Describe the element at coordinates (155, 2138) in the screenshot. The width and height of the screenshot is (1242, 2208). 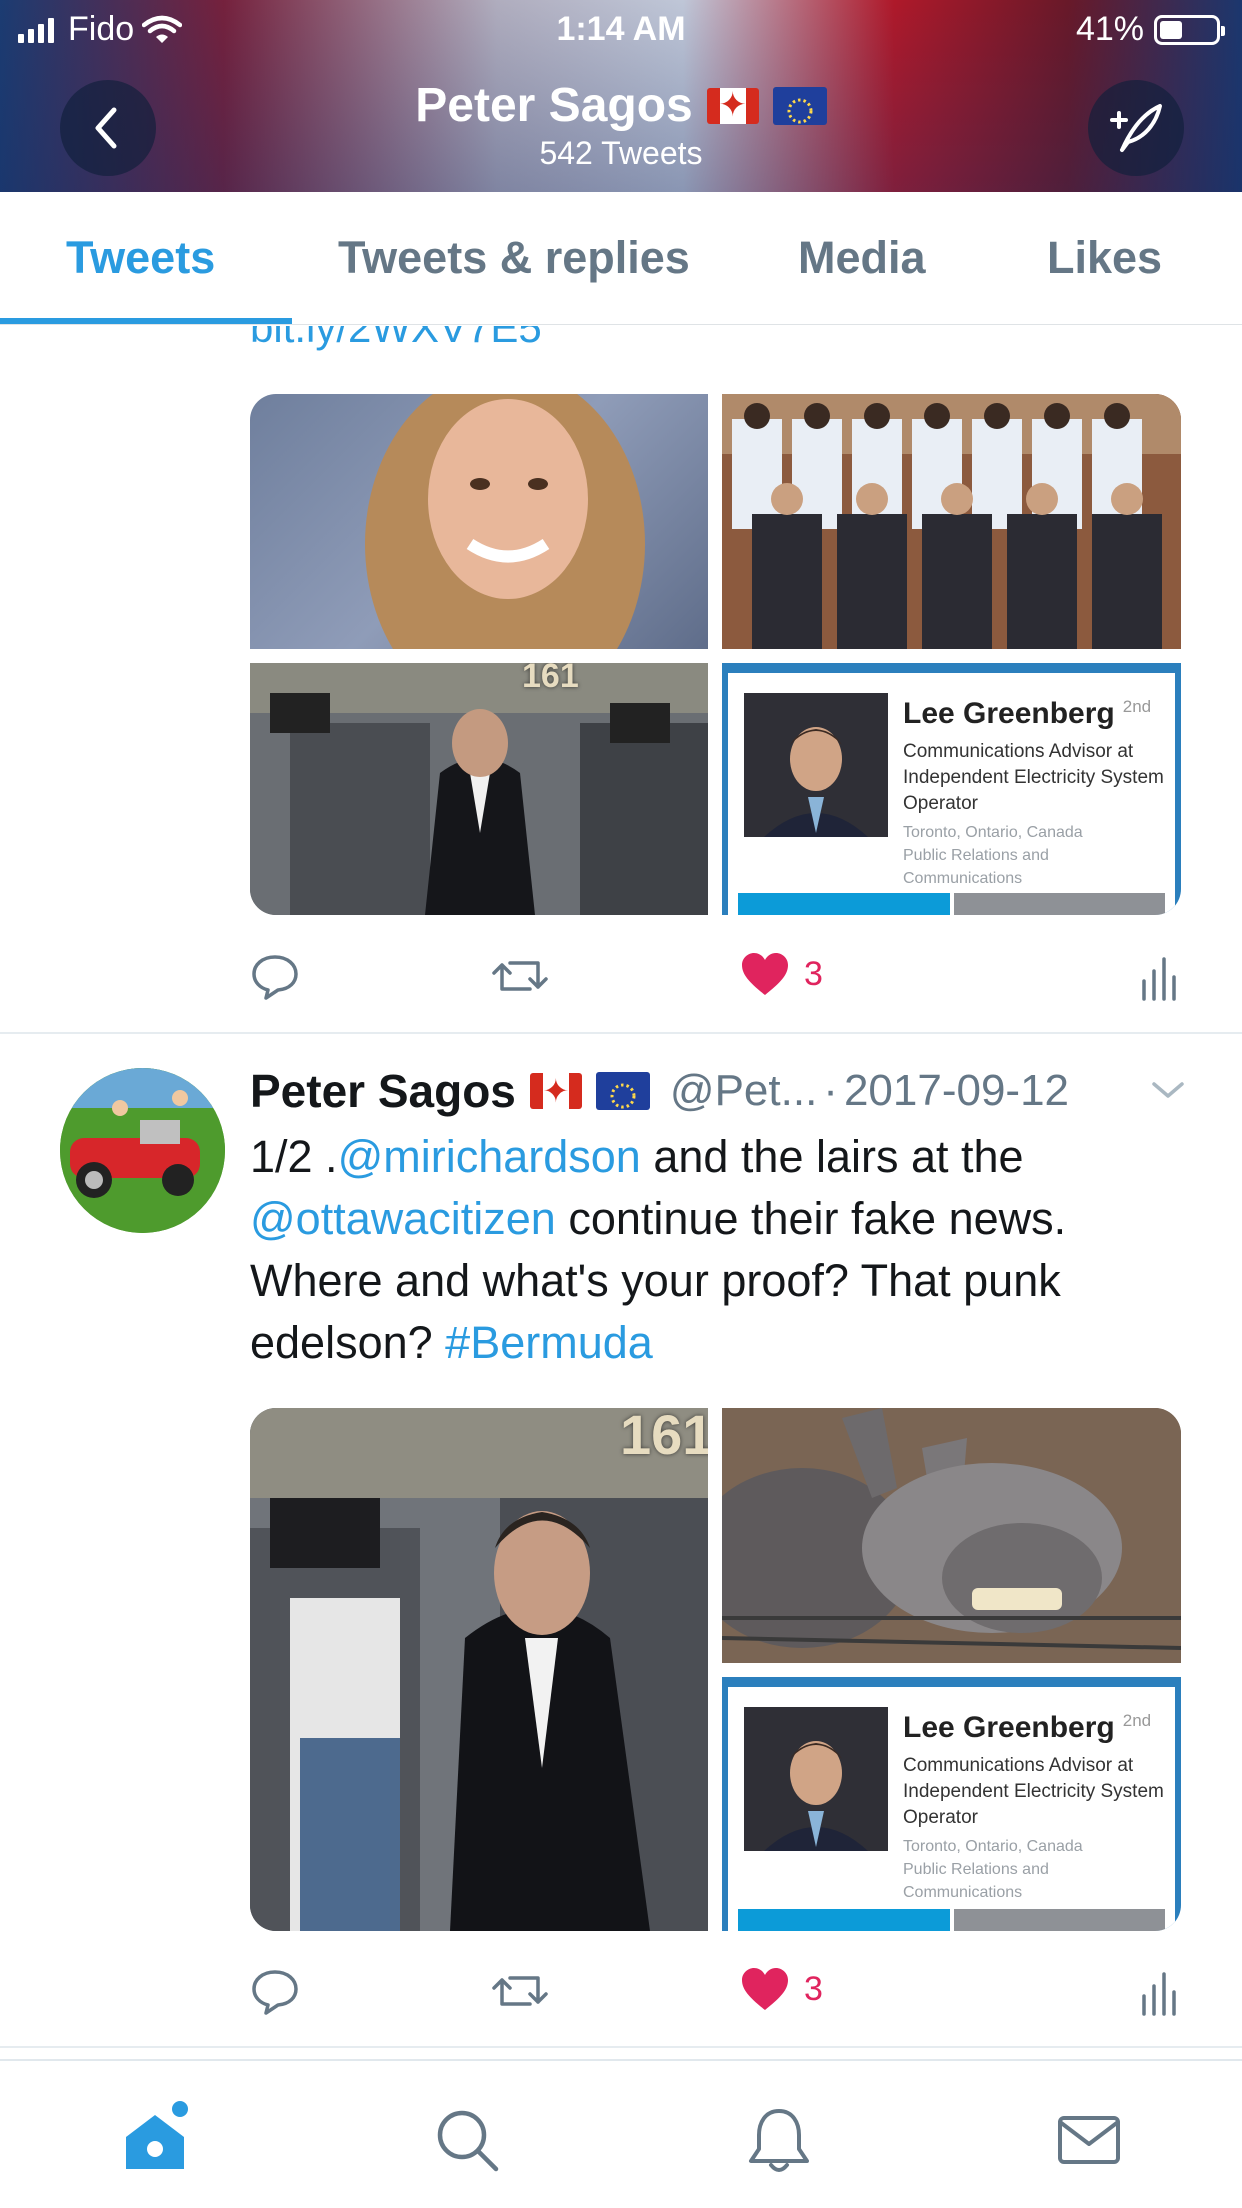
I see `nav-home` at that location.